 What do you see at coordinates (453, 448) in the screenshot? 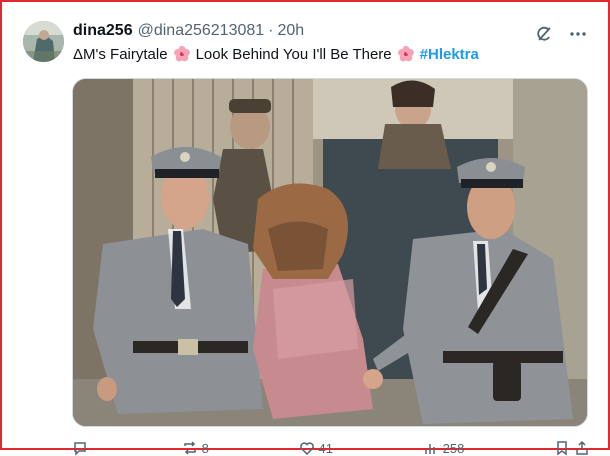
I see `views-count: 258` at bounding box center [453, 448].